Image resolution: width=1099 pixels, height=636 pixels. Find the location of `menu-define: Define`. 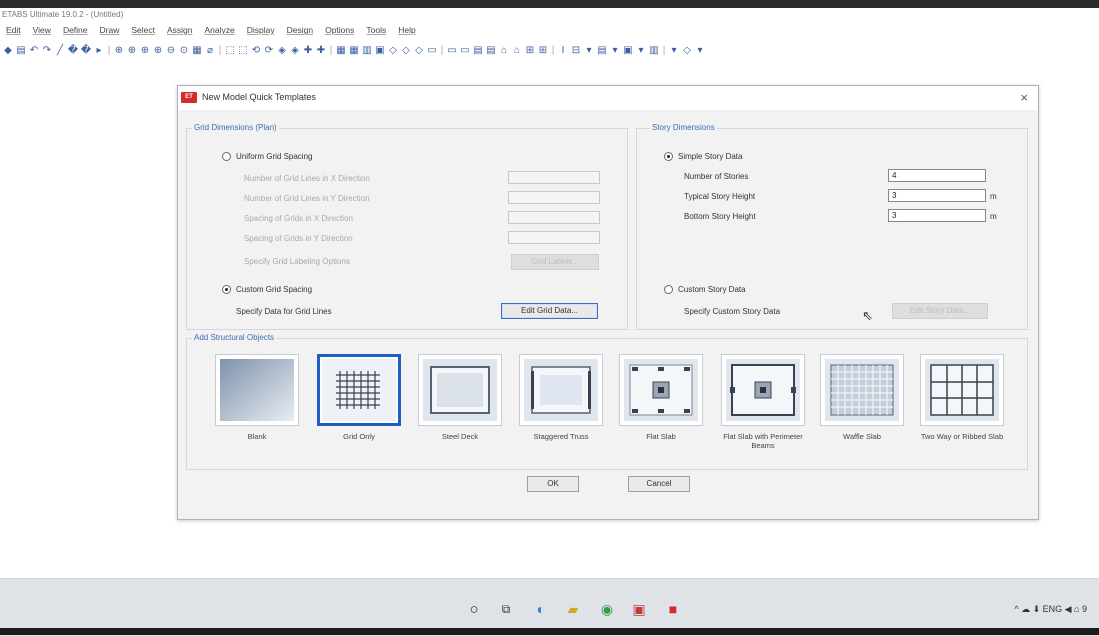

menu-define: Define is located at coordinates (75, 31).